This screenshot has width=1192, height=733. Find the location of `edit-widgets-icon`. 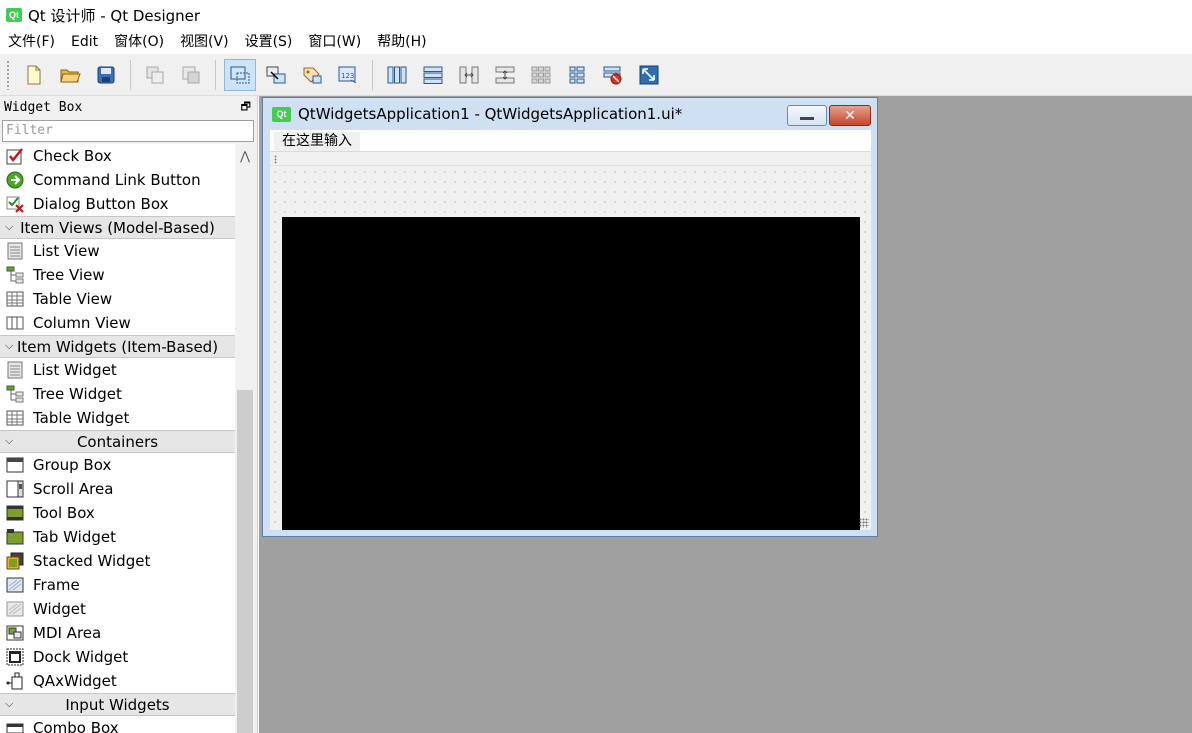

edit-widgets-icon is located at coordinates (240, 74).